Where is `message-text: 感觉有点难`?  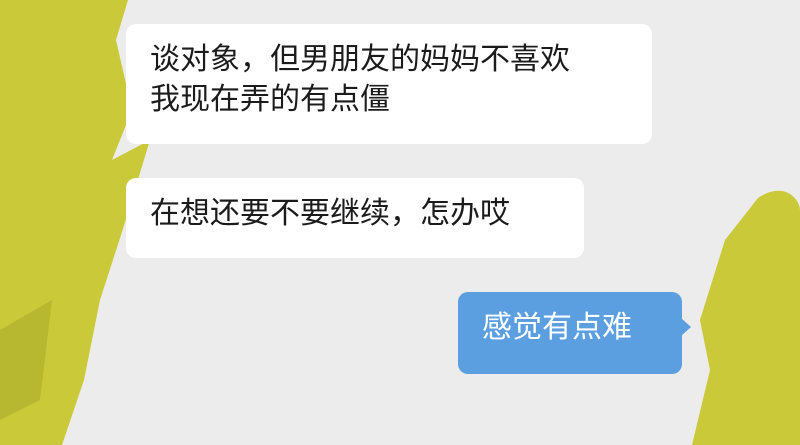
message-text: 感觉有点难 is located at coordinates (557, 327).